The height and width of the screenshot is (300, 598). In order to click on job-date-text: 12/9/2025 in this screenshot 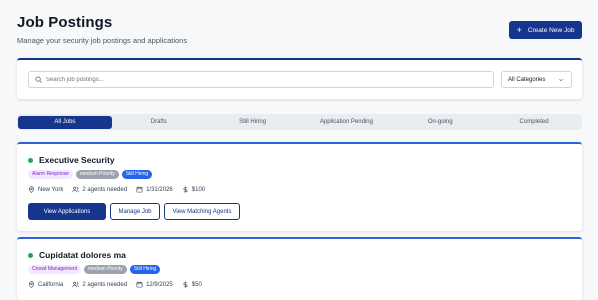, I will do `click(159, 284)`.